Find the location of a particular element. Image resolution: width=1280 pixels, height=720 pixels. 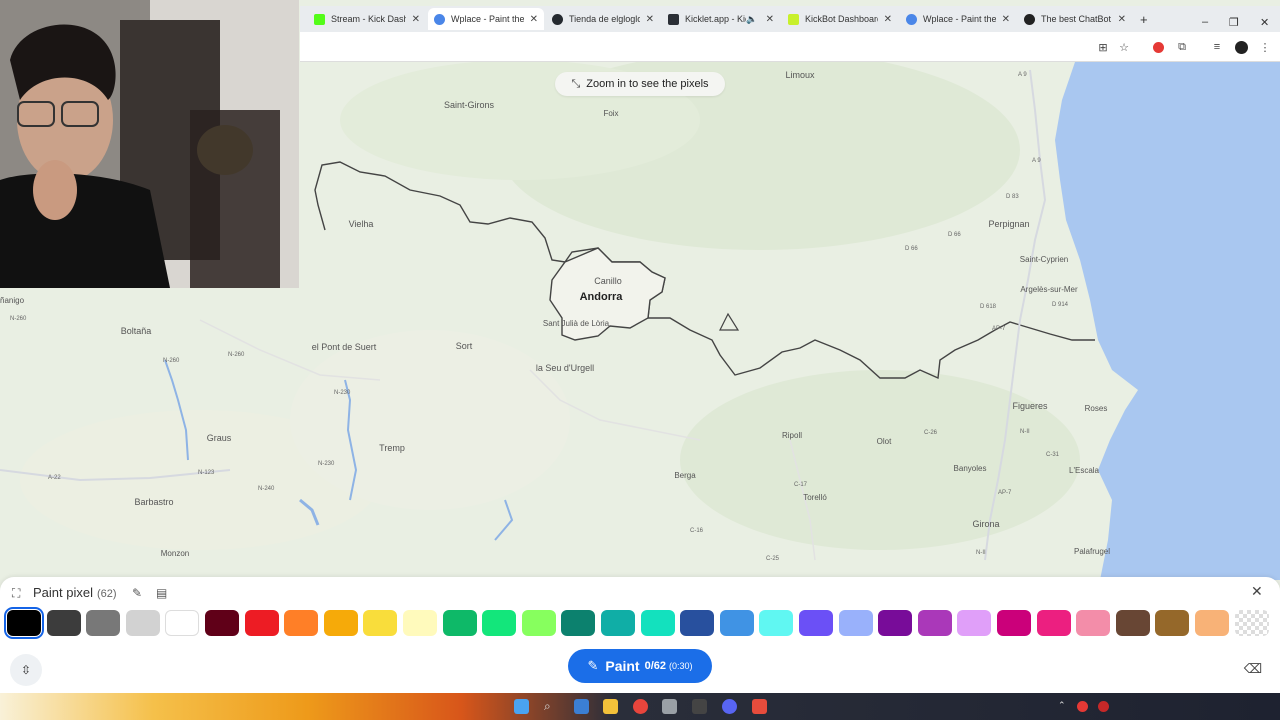

menu-icon: ⋮ is located at coordinates (1265, 47).